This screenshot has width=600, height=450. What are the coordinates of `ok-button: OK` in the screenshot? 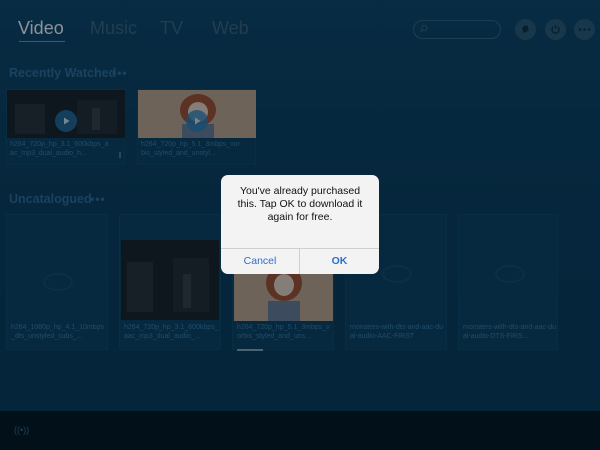 It's located at (339, 261).